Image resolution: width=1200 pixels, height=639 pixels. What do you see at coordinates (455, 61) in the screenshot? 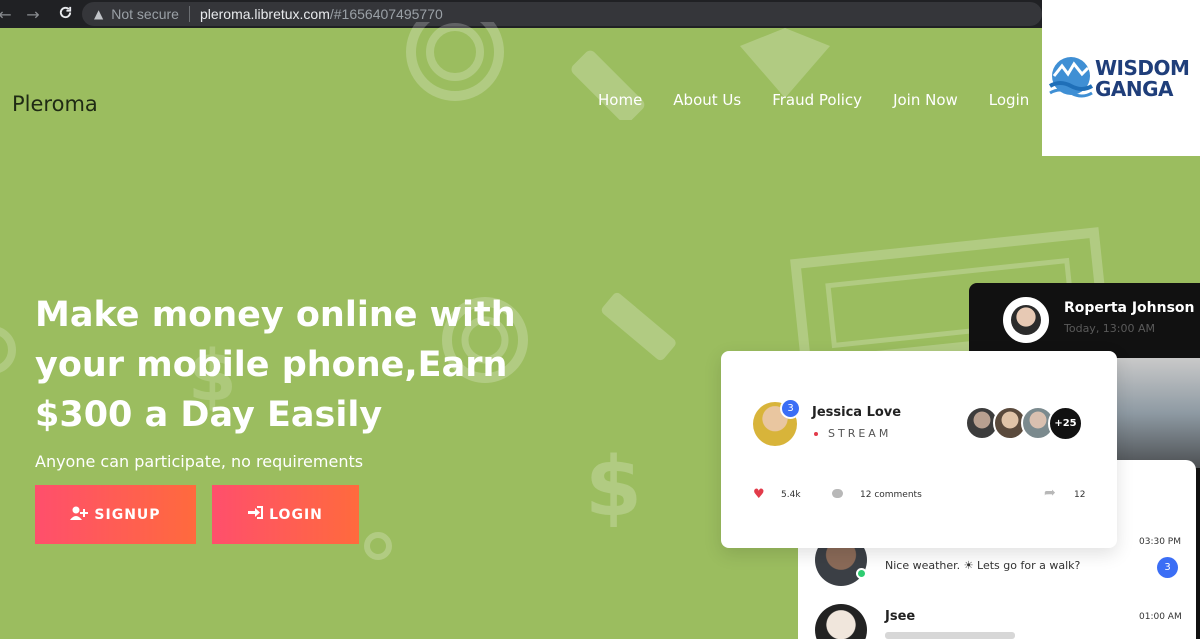
I see `coin-icon` at bounding box center [455, 61].